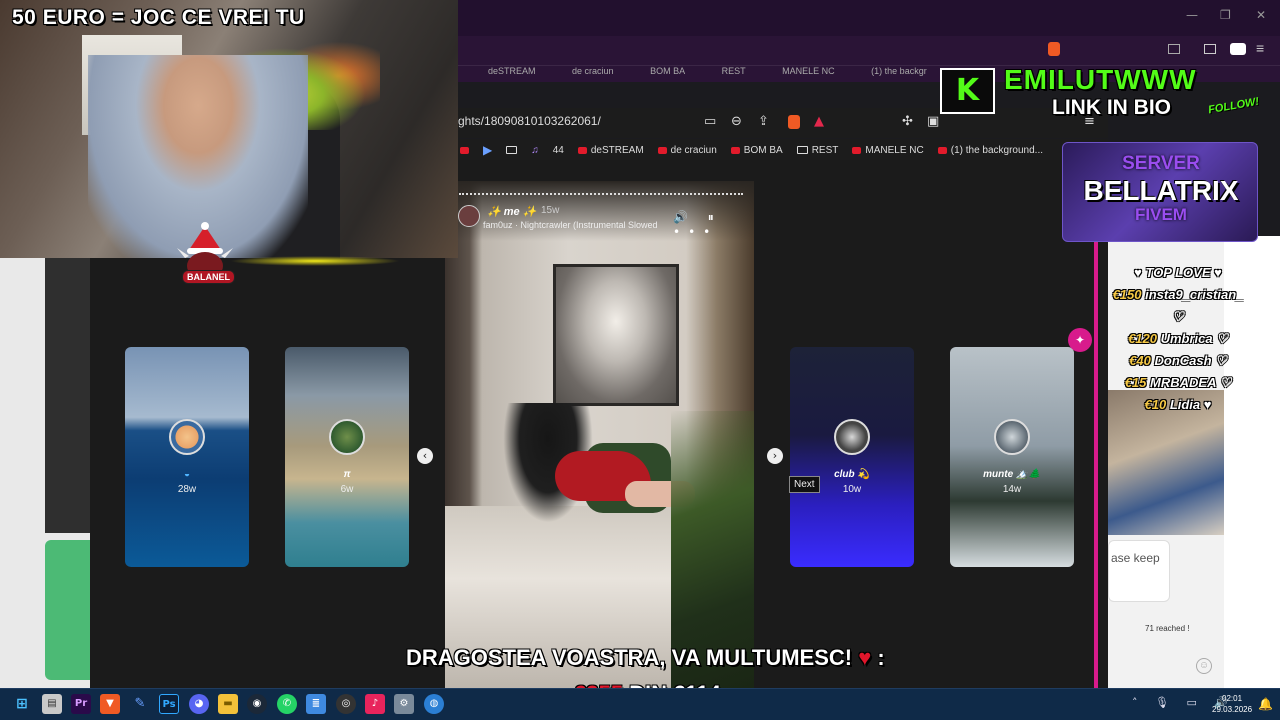 The image size is (1280, 720). Describe the element at coordinates (140, 704) in the screenshot. I see `pen-icon: ✎` at that location.